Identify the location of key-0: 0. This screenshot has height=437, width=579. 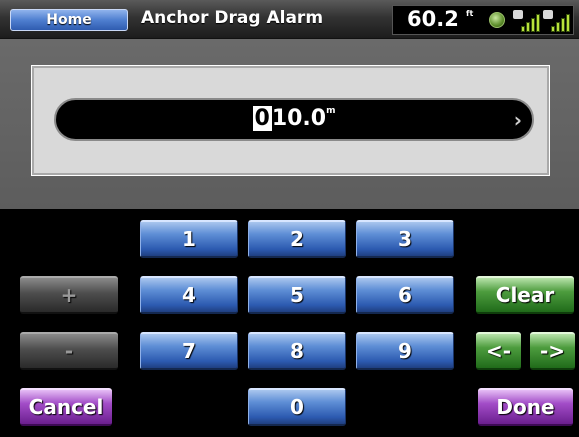
(297, 407).